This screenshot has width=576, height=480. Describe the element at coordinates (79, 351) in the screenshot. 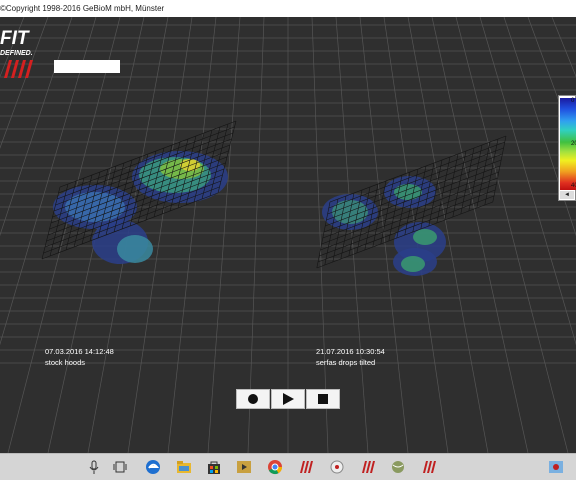

I see `left-scan-timestamp: 07.03.2016 14:12:48` at that location.